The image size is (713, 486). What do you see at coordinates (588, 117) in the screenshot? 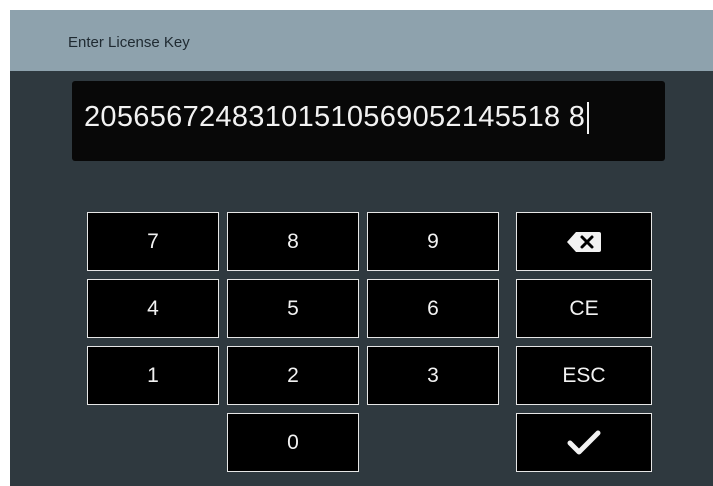
I see `text-cursor` at bounding box center [588, 117].